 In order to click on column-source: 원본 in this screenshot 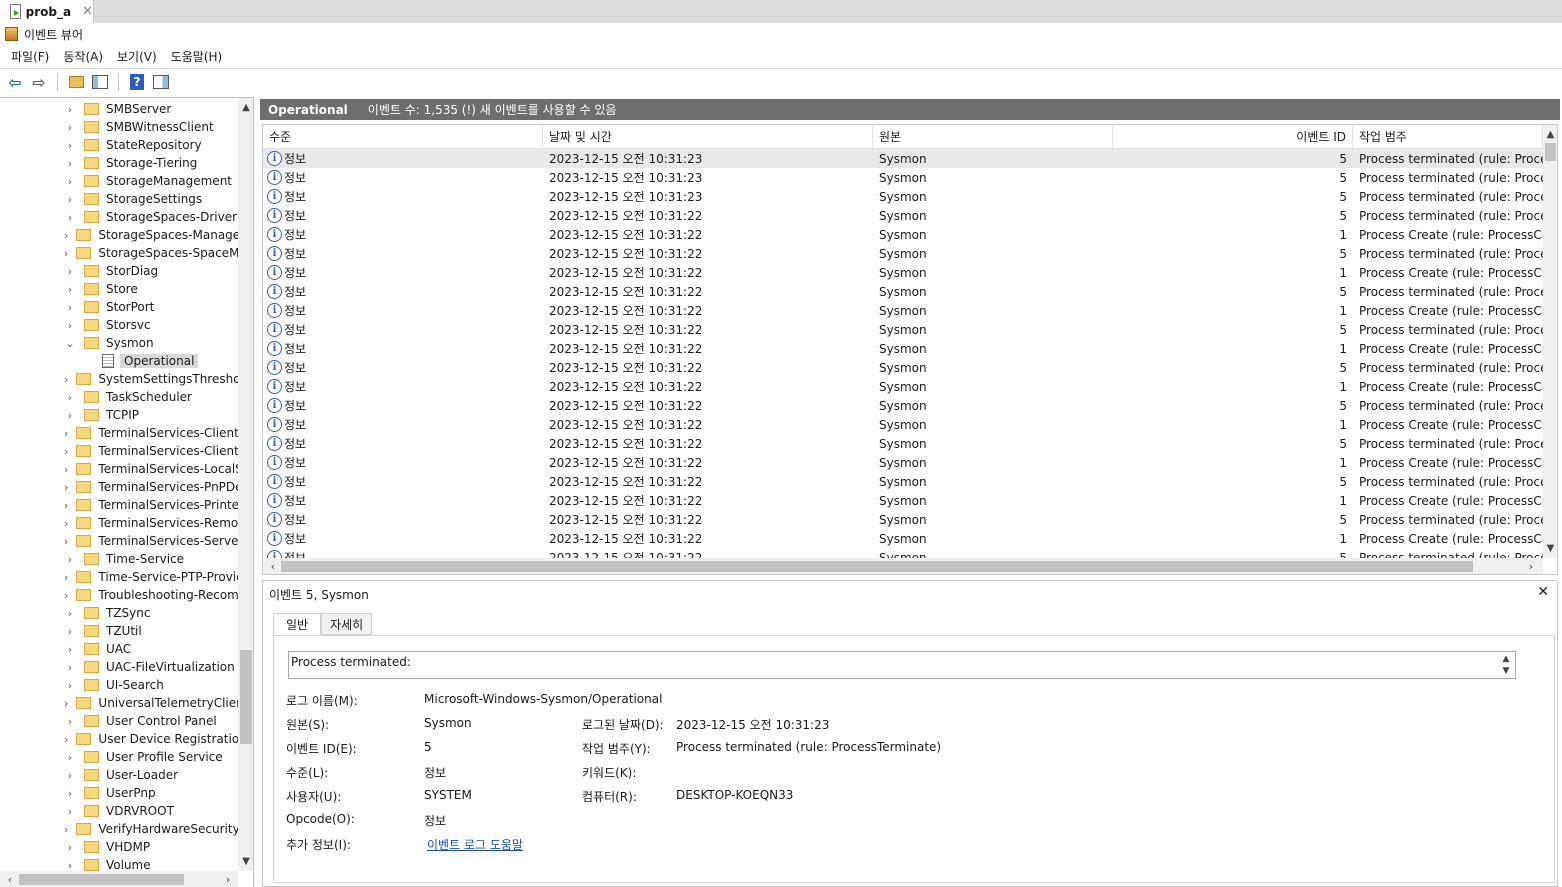, I will do `click(993, 137)`.